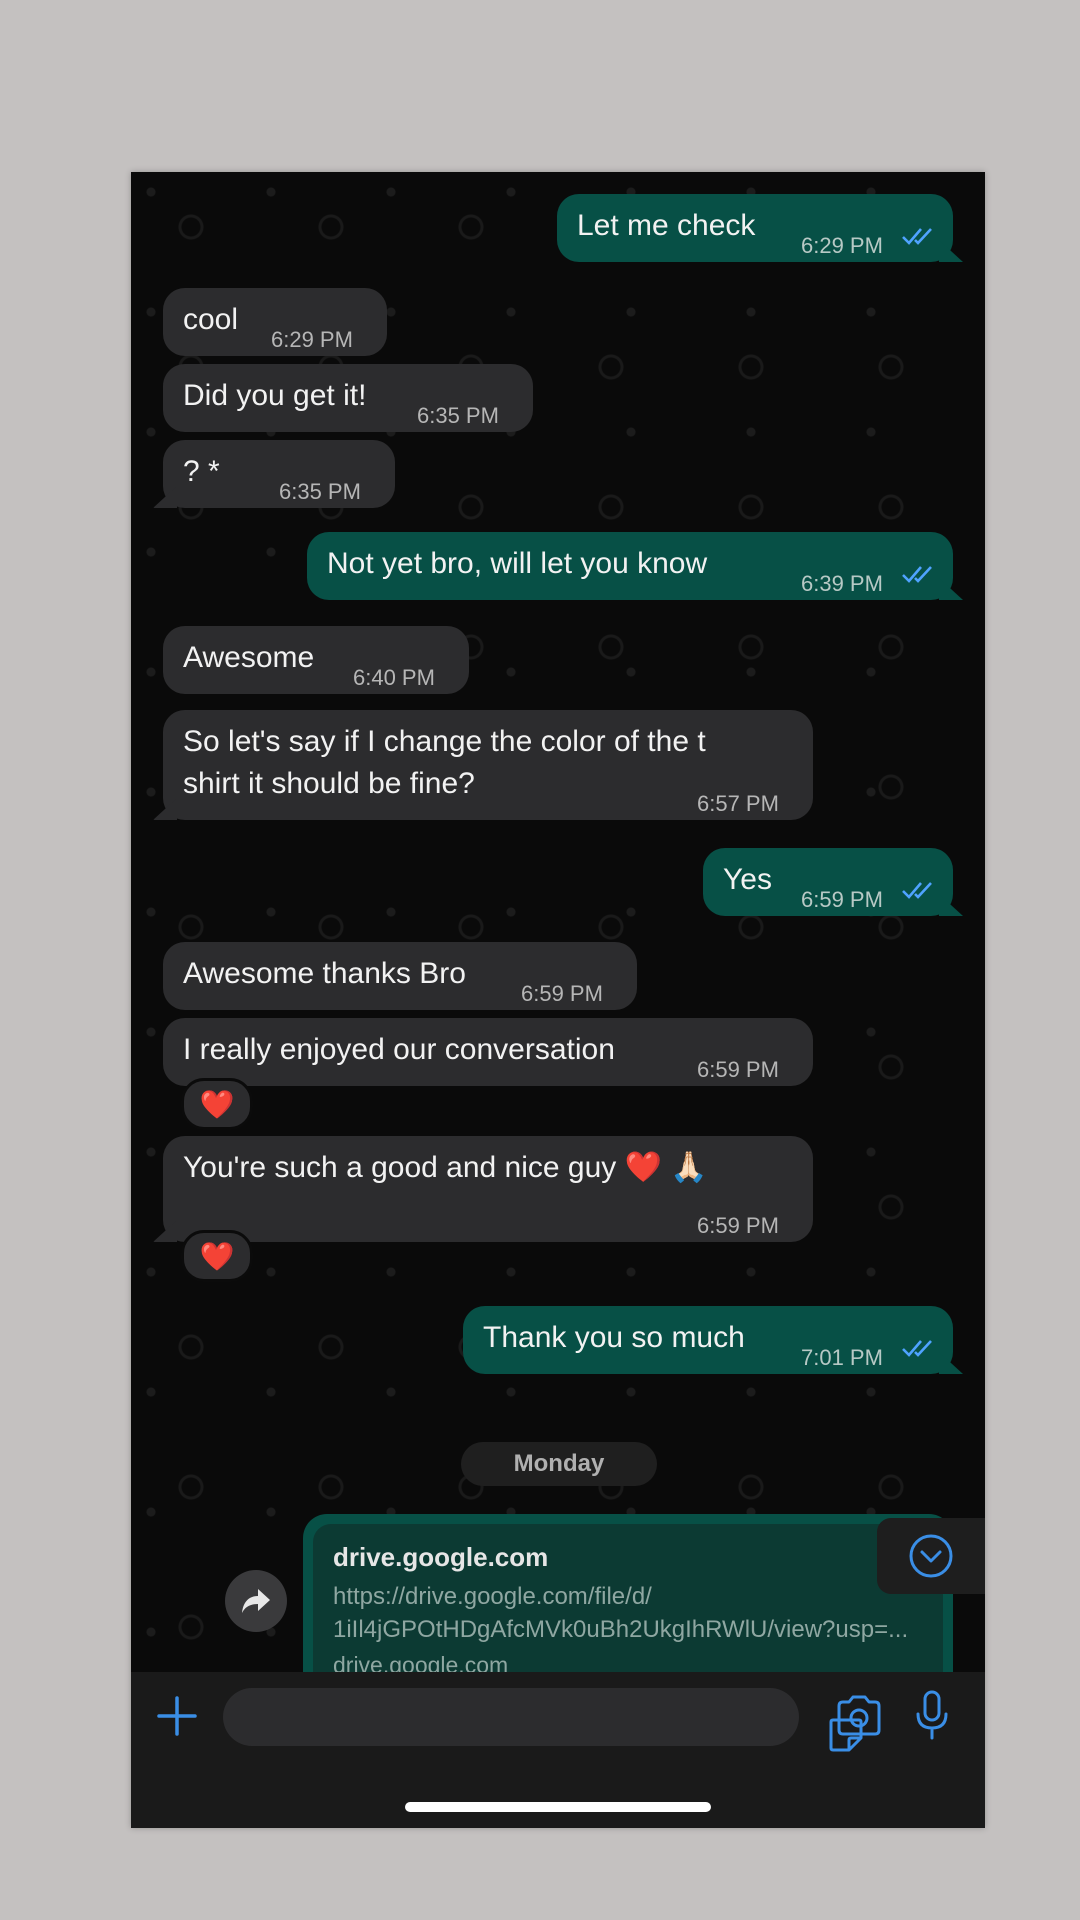 The height and width of the screenshot is (1920, 1080). I want to click on outgoing-message: Not yet bro, will let you know 6:39 PM, so click(635, 566).